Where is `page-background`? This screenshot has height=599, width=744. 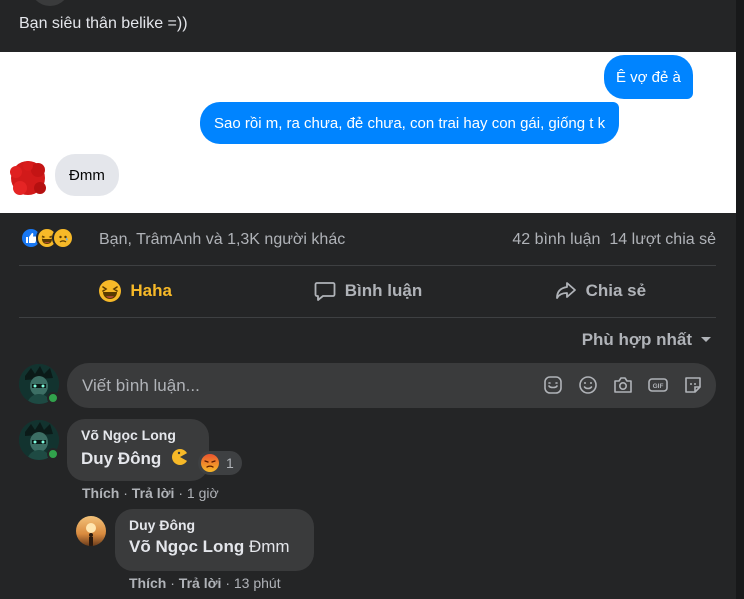
page-background is located at coordinates (740, 299).